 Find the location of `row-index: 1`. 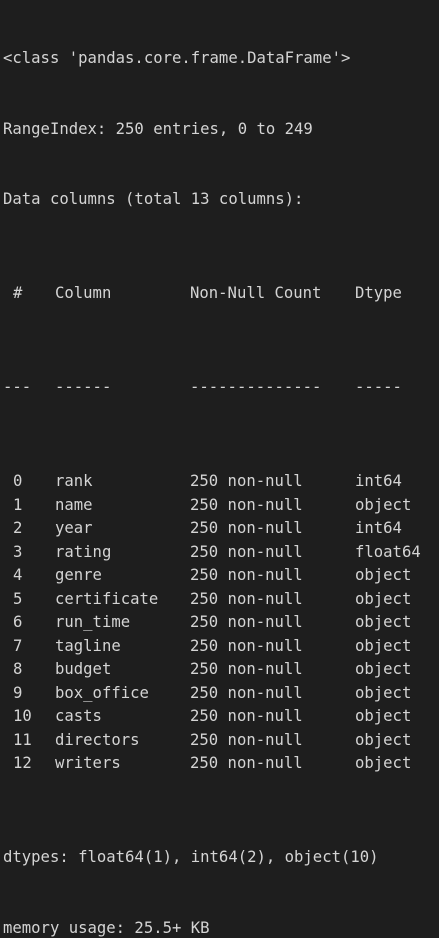

row-index: 1 is located at coordinates (29, 506).